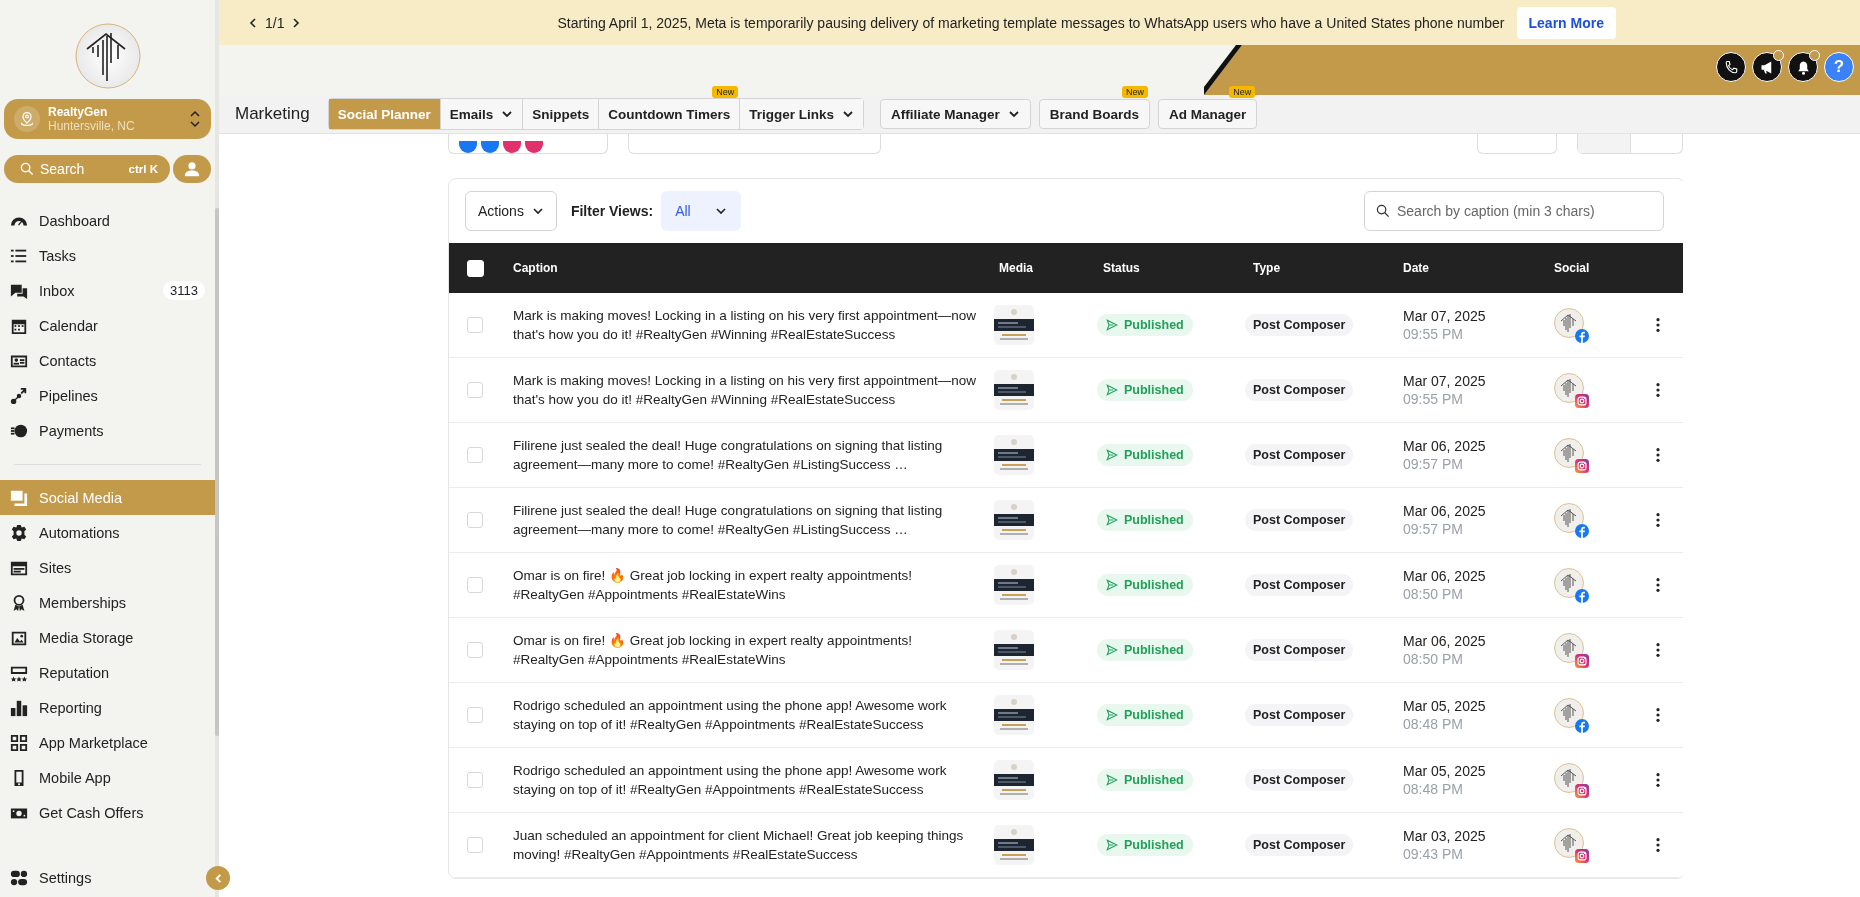 The height and width of the screenshot is (897, 1860). Describe the element at coordinates (1514, 211) in the screenshot. I see `caption-search-field: Search by caption (min 3 chars)` at that location.